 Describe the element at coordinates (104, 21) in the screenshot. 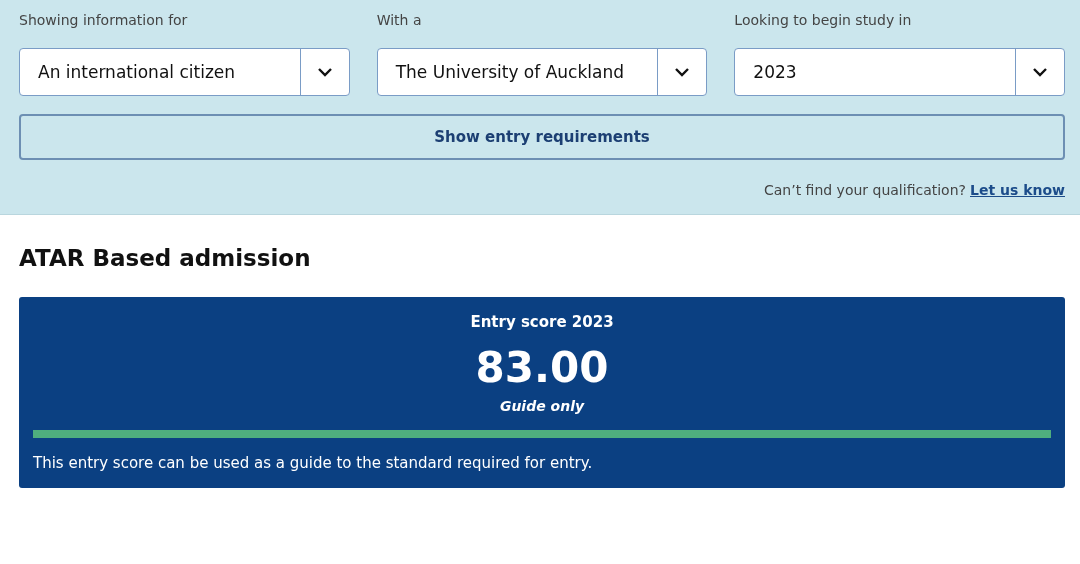

I see `field-label: Showing information for` at that location.